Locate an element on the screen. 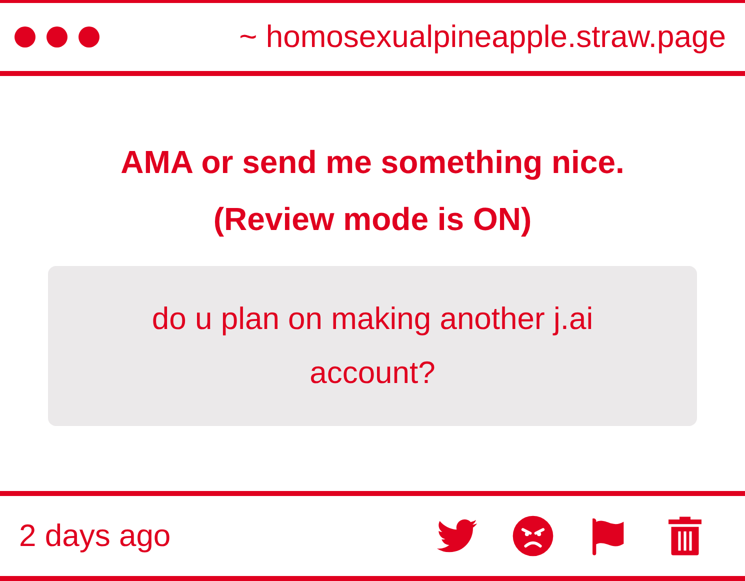 Image resolution: width=745 pixels, height=581 pixels. title-line: (Review mode is ON) is located at coordinates (372, 219).